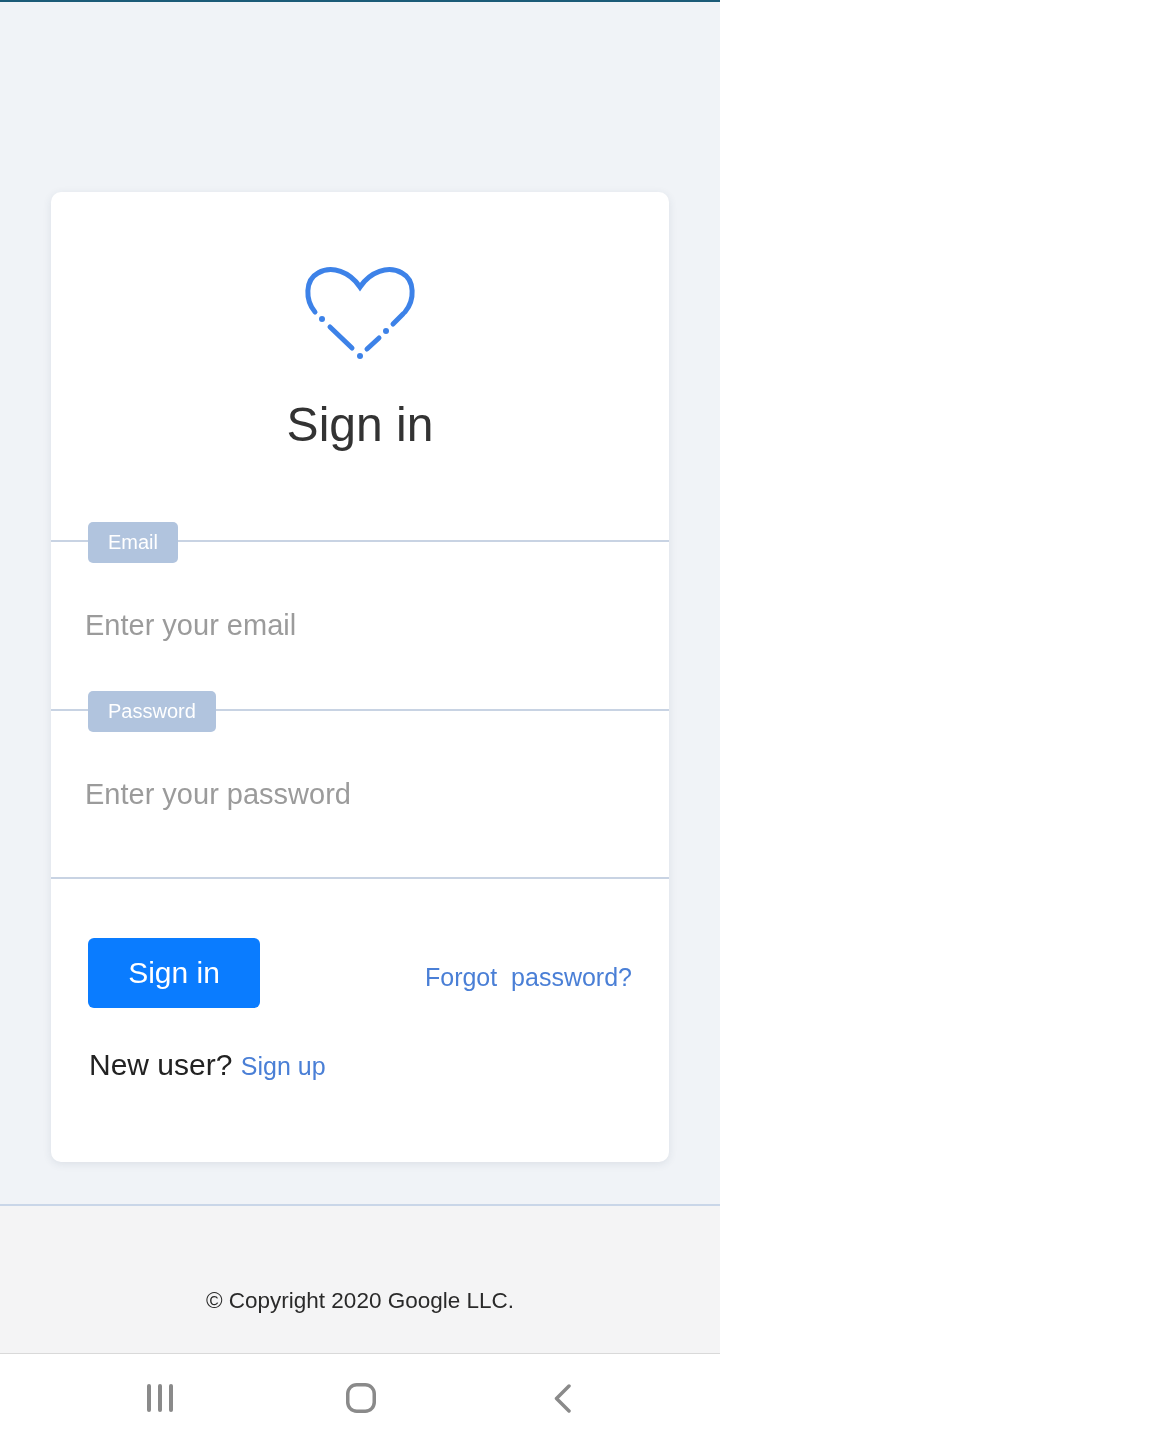 The height and width of the screenshot is (1441, 1152). Describe the element at coordinates (207, 1065) in the screenshot. I see `signup-prompt: New user? Sign up` at that location.